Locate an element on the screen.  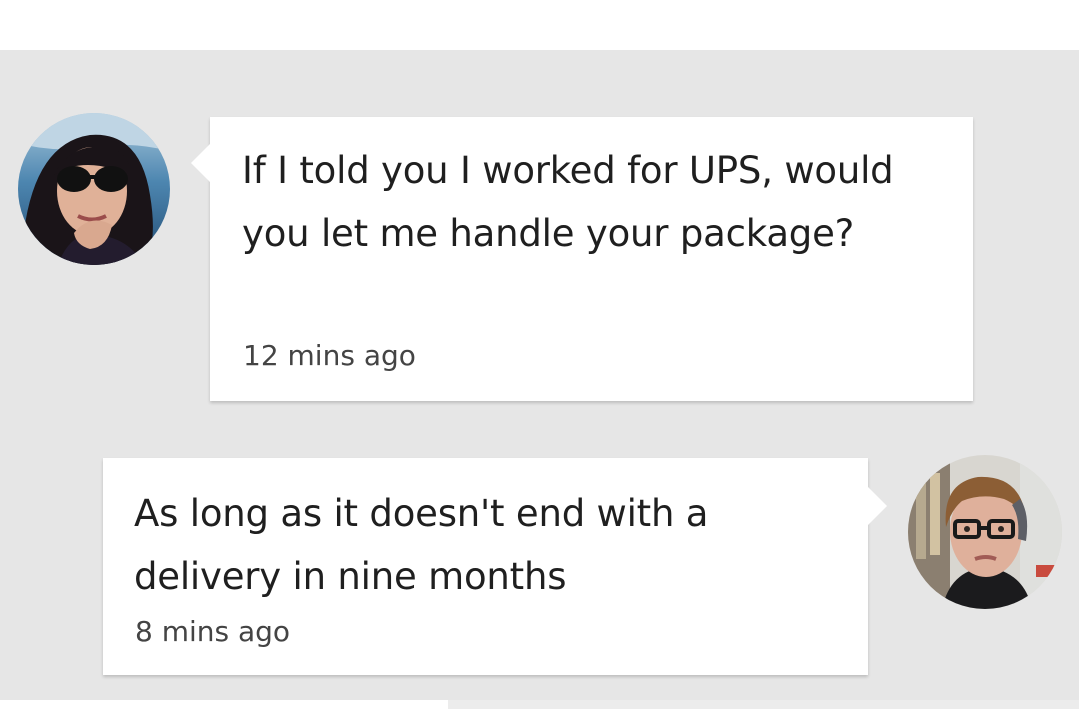
man-with-glasses-avatar is located at coordinates (985, 532).